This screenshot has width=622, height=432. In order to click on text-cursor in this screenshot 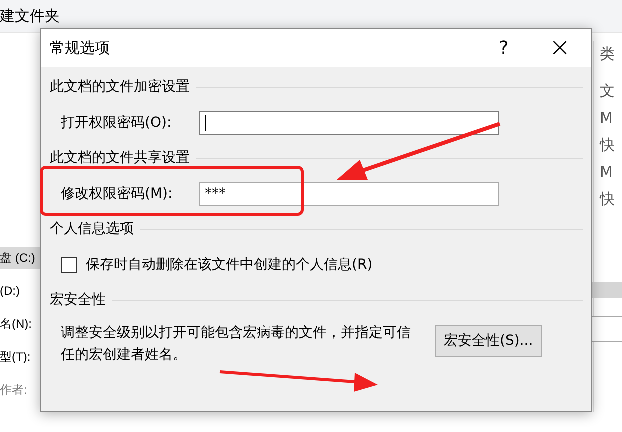, I will do `click(205, 122)`.